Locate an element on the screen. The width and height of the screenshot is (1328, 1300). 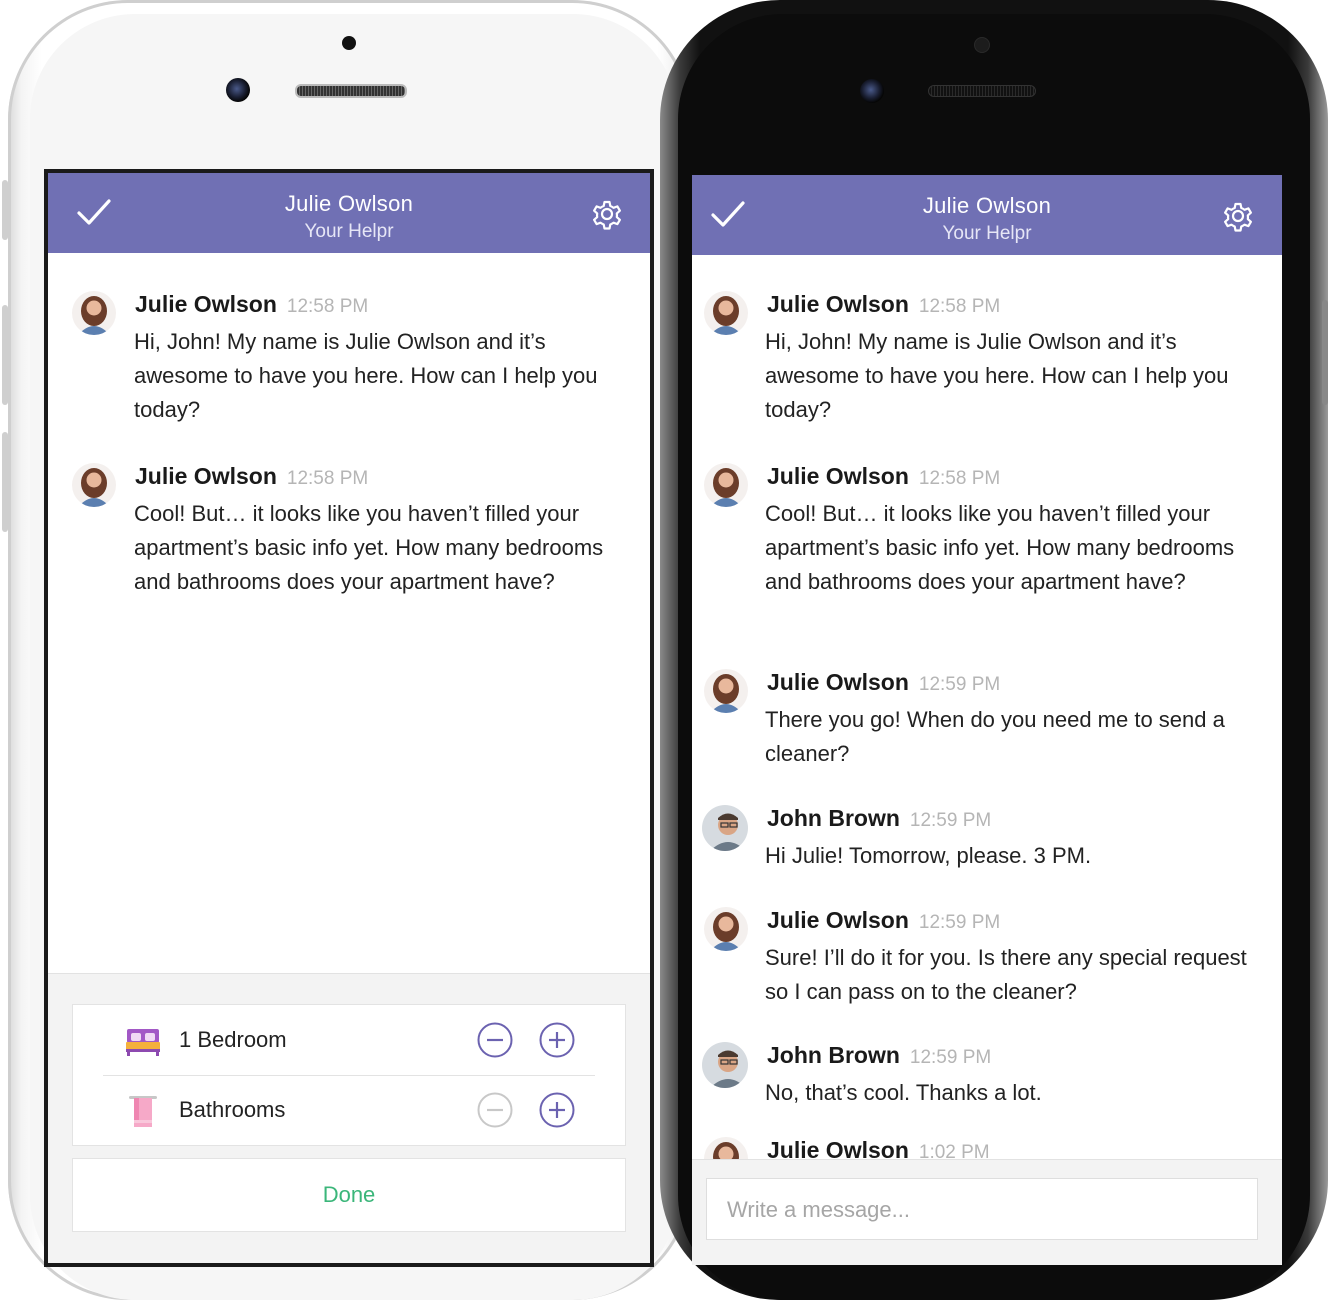
increment-bedroom-button is located at coordinates (557, 1040).